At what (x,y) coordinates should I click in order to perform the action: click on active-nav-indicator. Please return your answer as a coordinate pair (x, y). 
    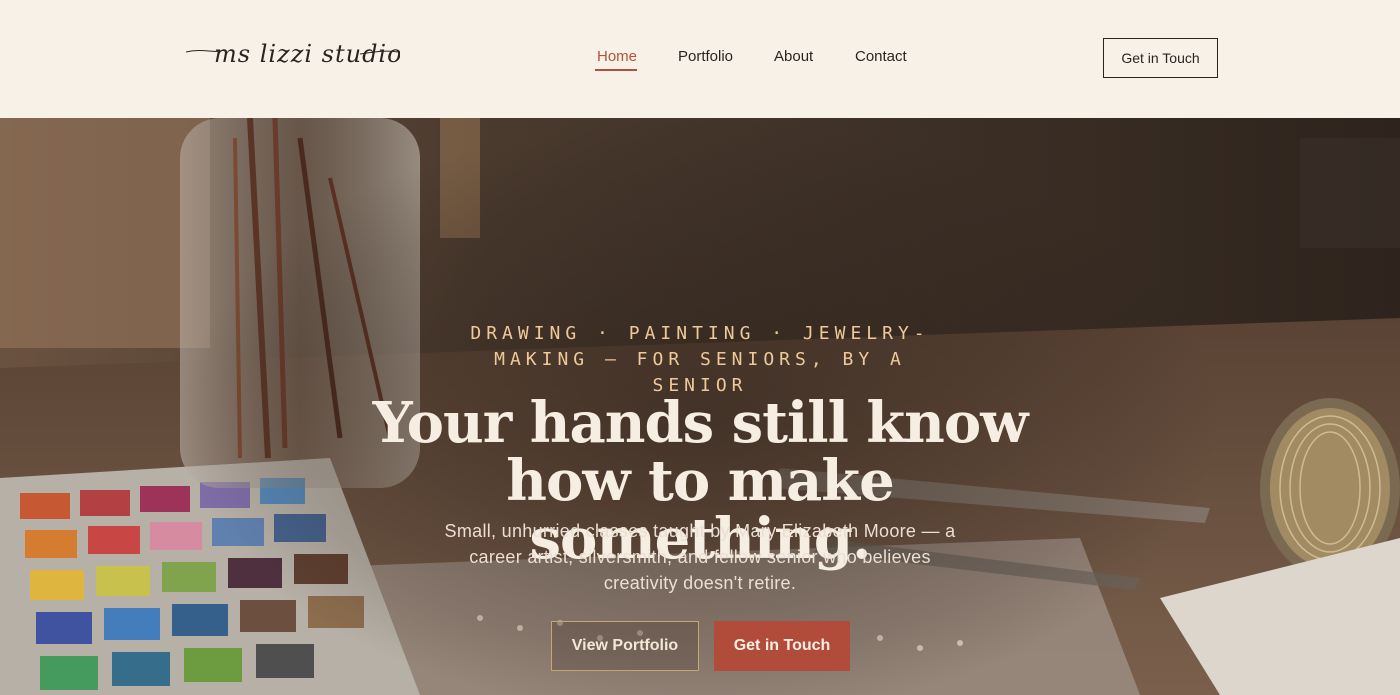
    Looking at the image, I should click on (616, 70).